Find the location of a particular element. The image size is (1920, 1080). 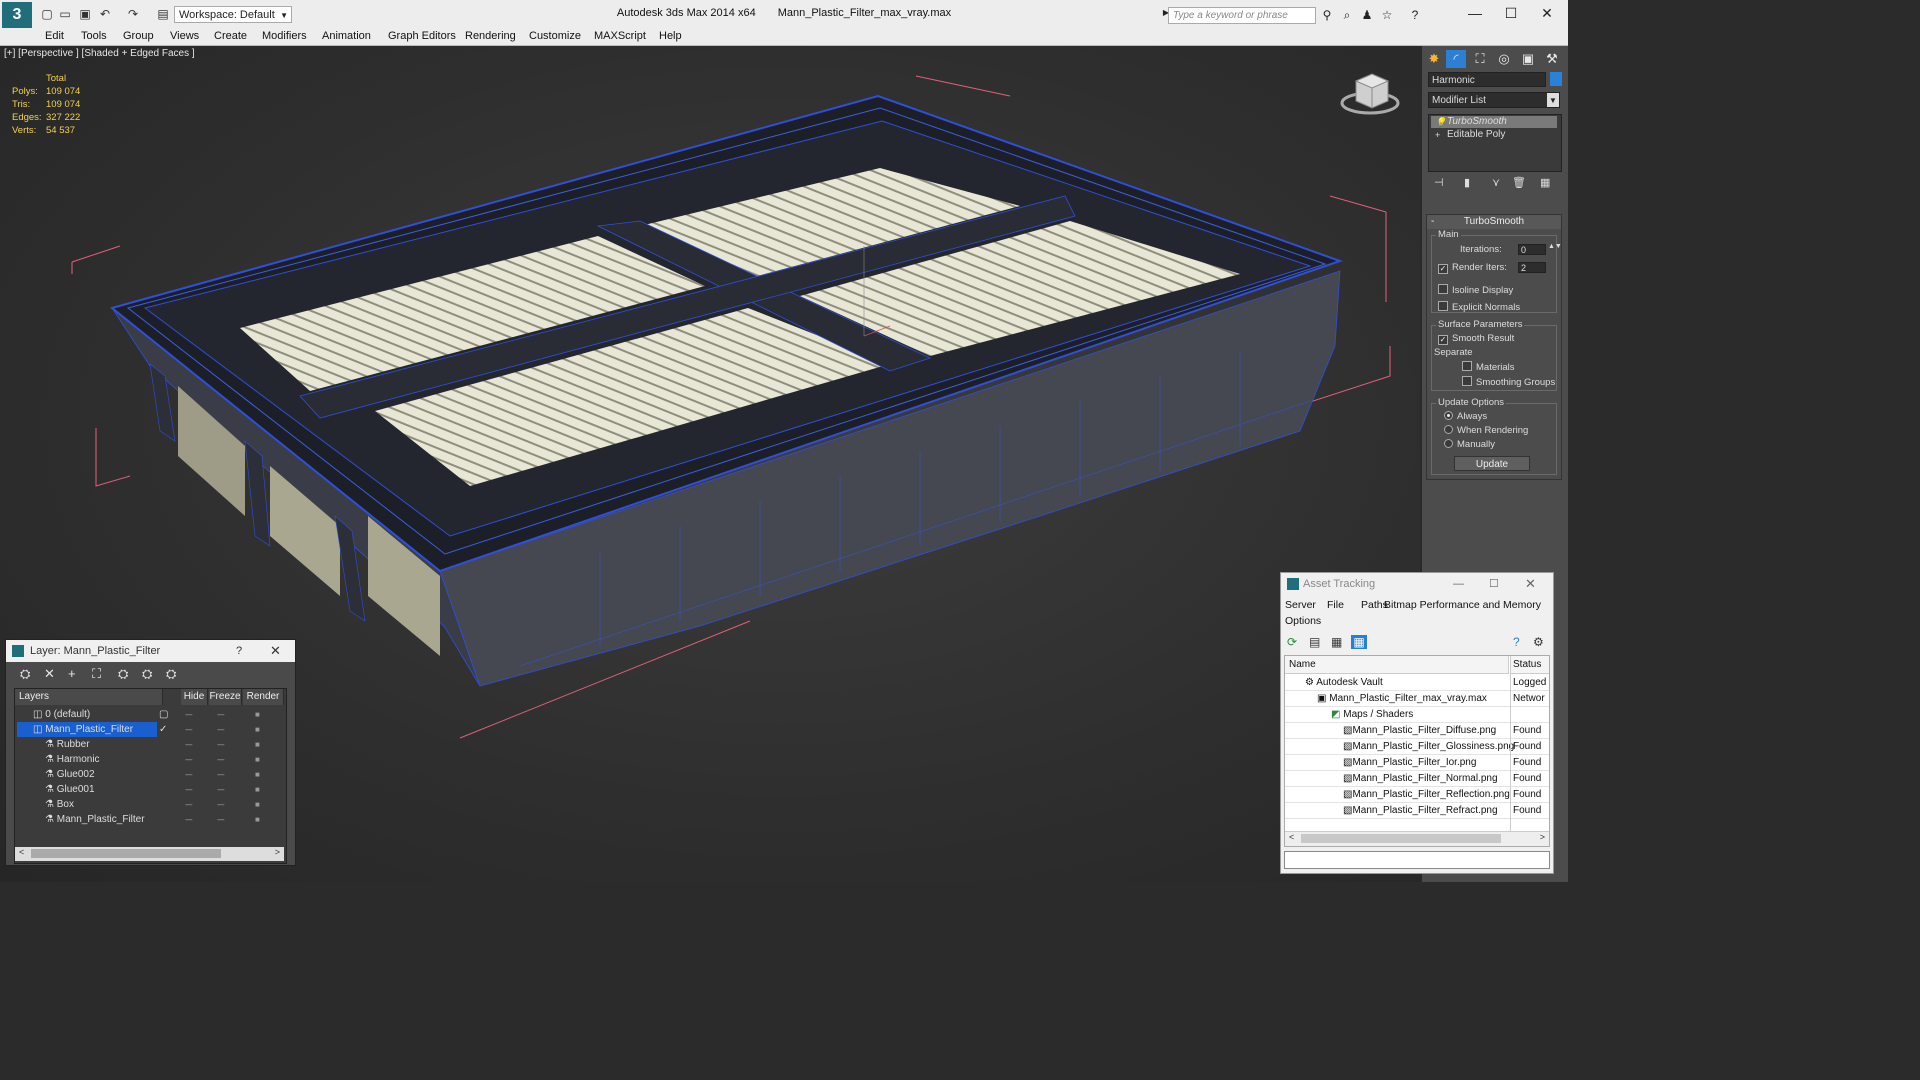

layer-window-titlebar: Layer: Mann_Plastic_Filter ? ✕ is located at coordinates (150, 651).